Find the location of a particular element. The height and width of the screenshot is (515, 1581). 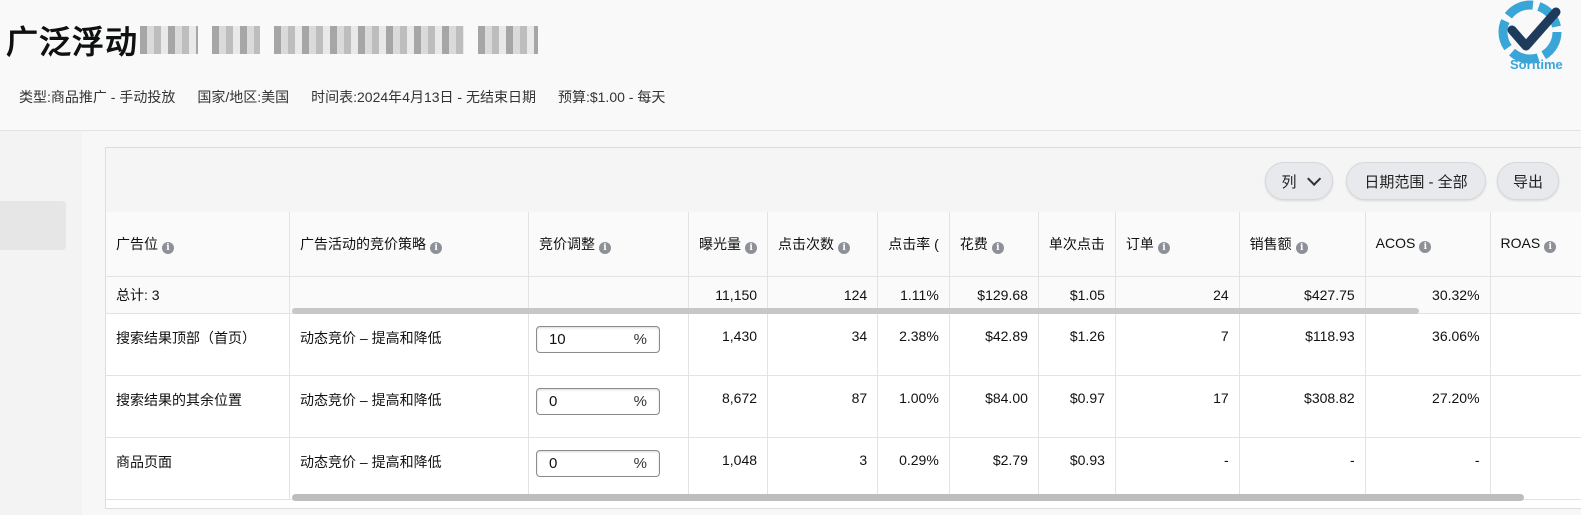

clicks-cell: 3 is located at coordinates (823, 468).